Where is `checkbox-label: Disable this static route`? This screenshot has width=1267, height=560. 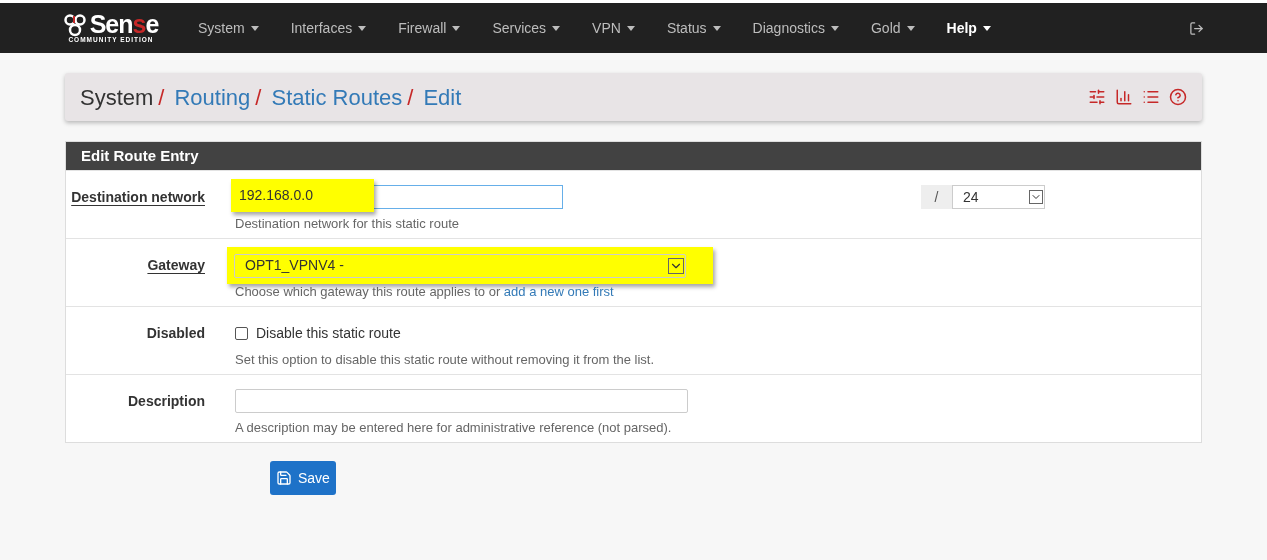
checkbox-label: Disable this static route is located at coordinates (328, 333).